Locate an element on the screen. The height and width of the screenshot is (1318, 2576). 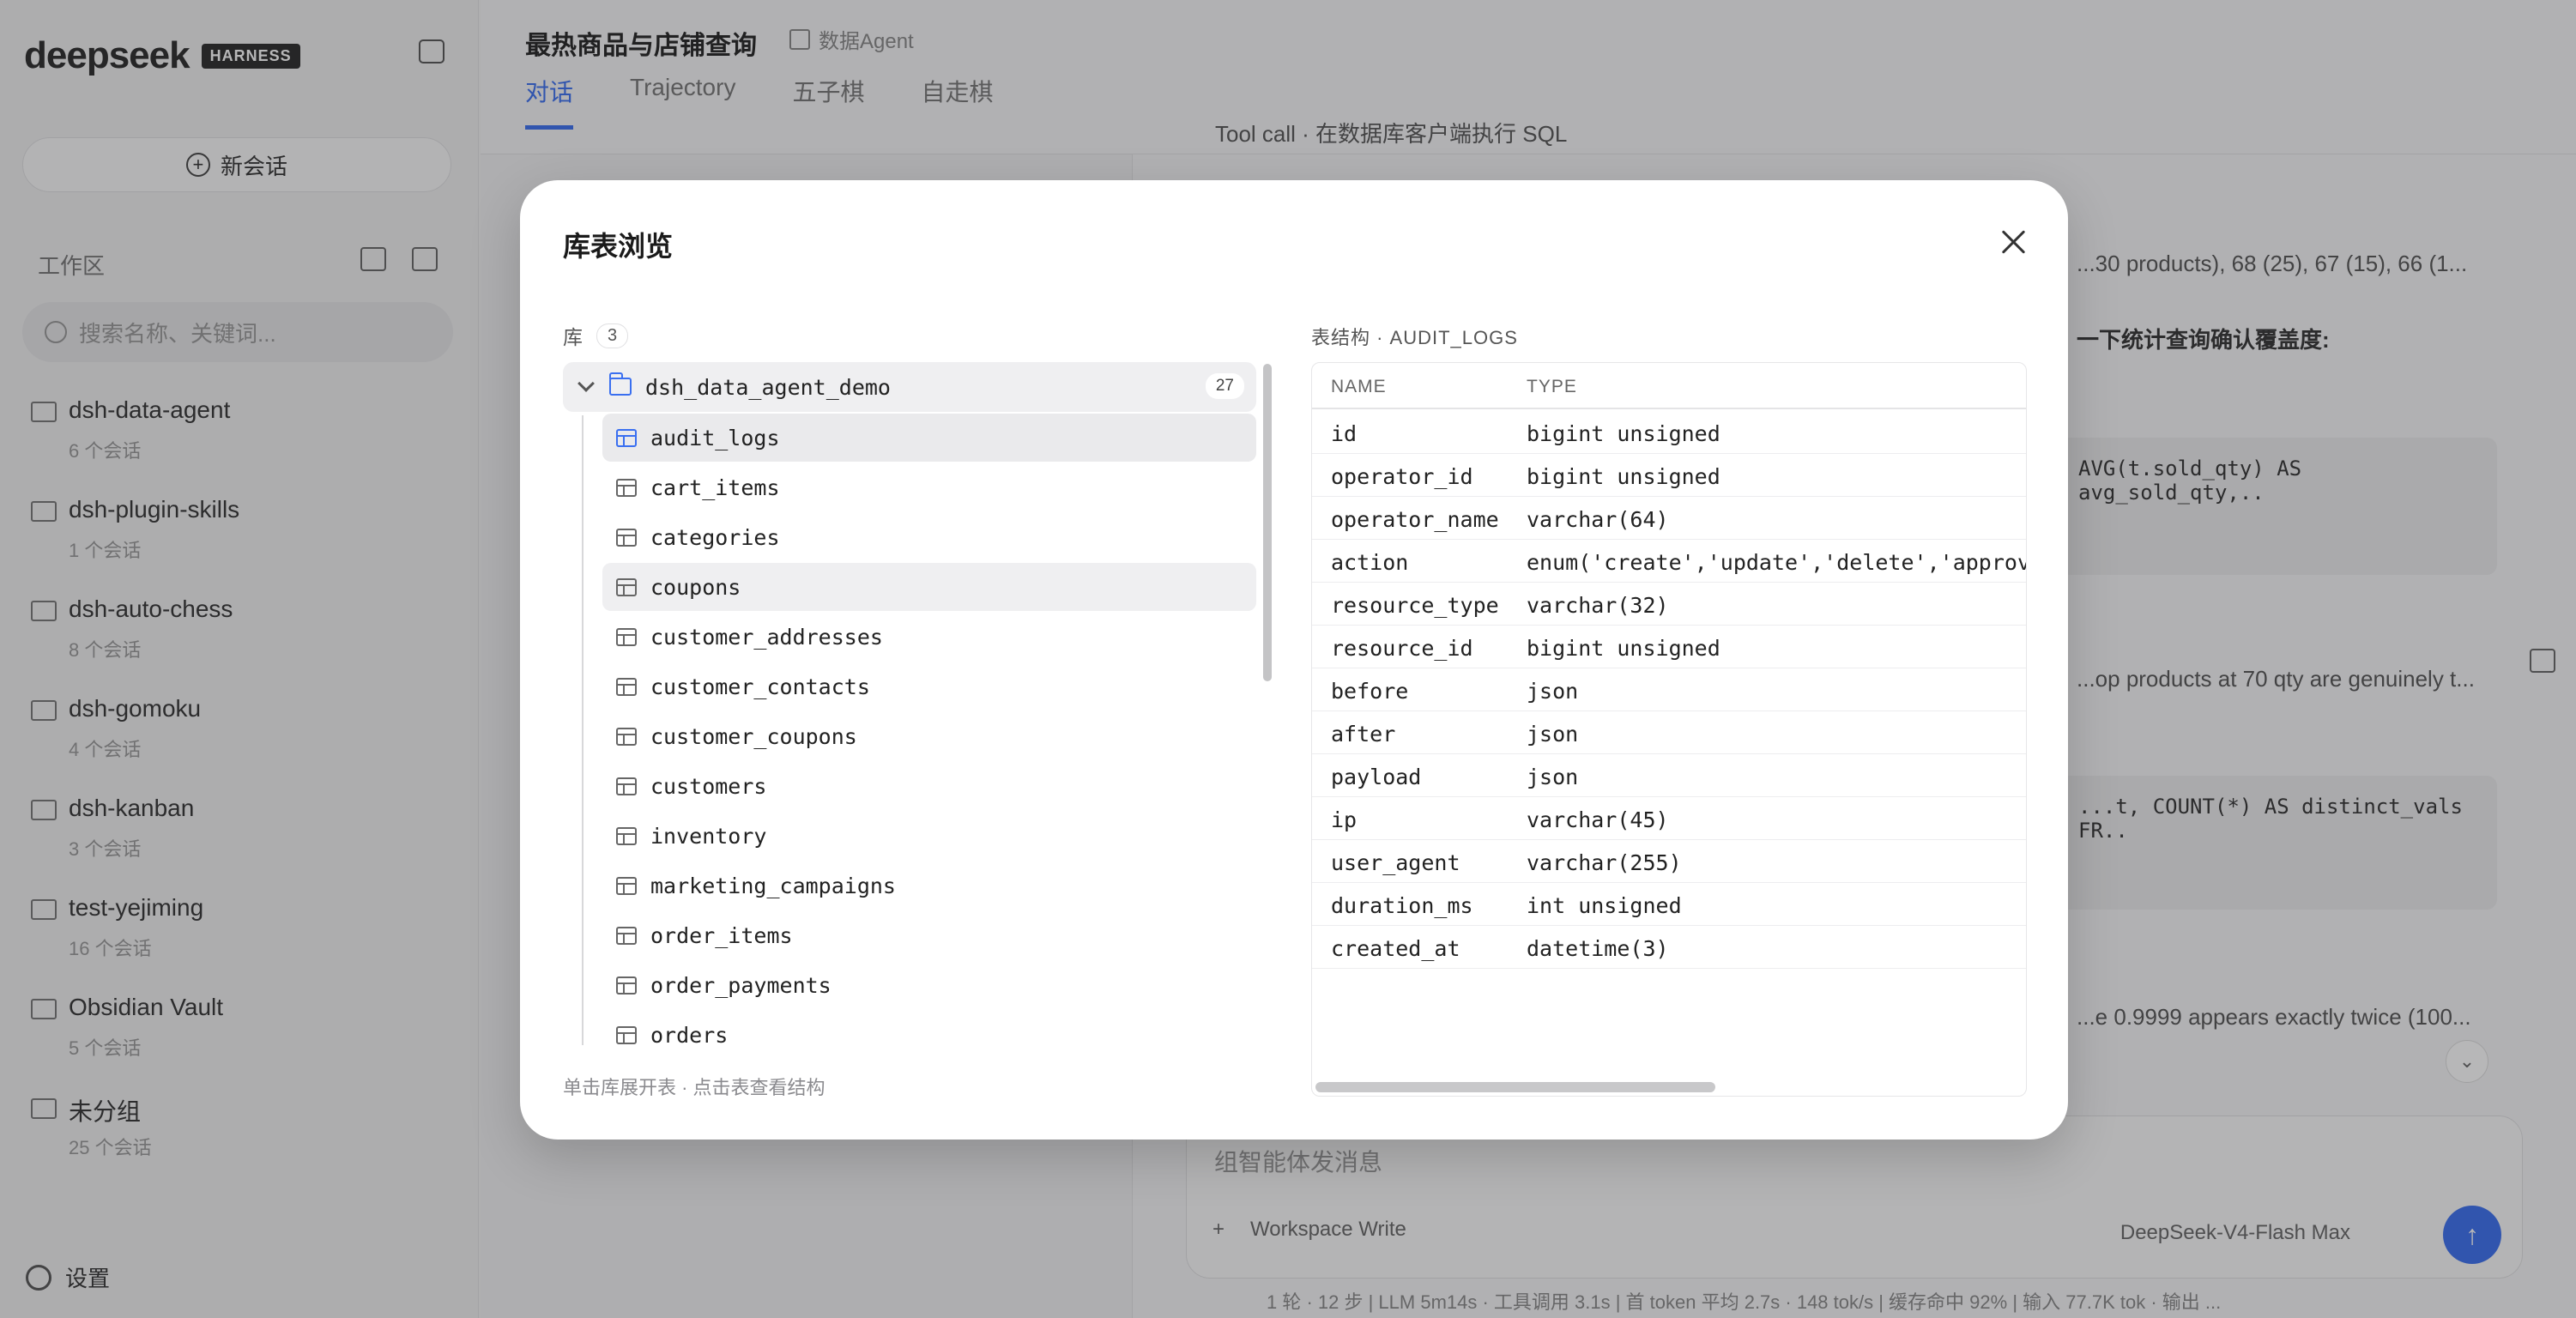
column-type: varchar(255) is located at coordinates (1604, 862).